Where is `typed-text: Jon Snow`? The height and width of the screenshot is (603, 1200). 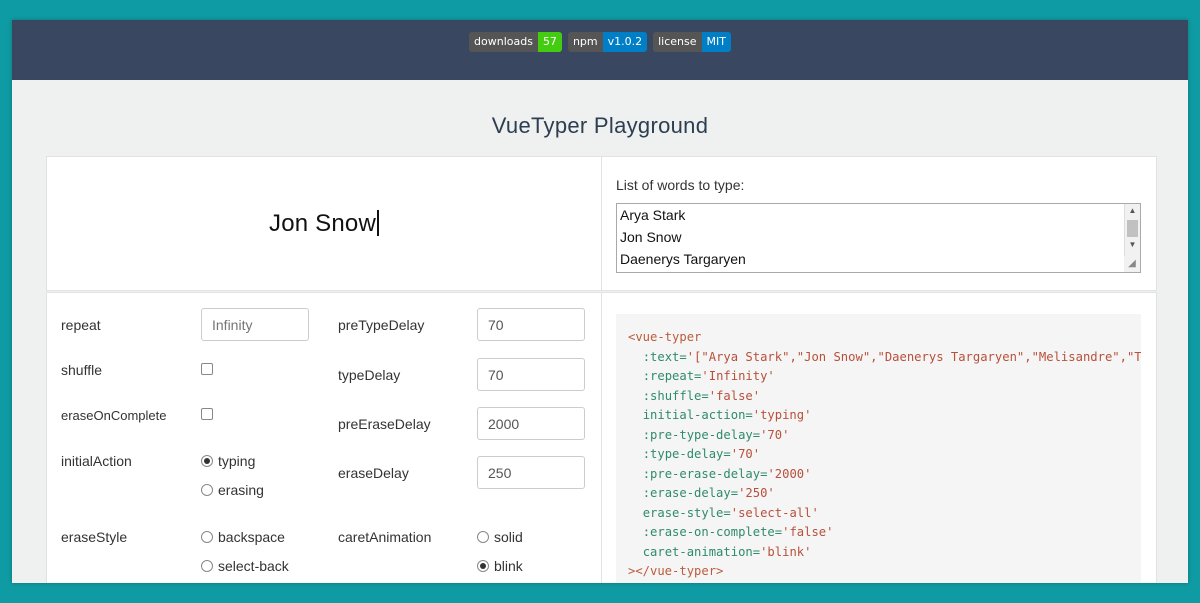 typed-text: Jon Snow is located at coordinates (324, 223).